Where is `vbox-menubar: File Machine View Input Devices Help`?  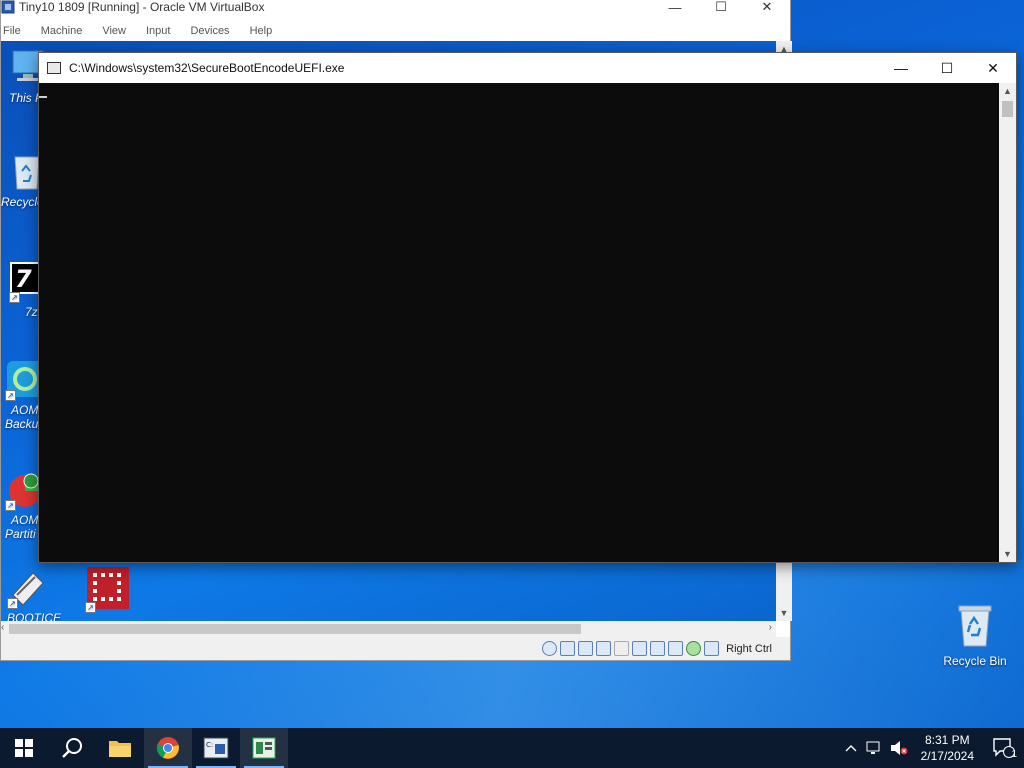 vbox-menubar: File Machine View Input Devices Help is located at coordinates (395, 31).